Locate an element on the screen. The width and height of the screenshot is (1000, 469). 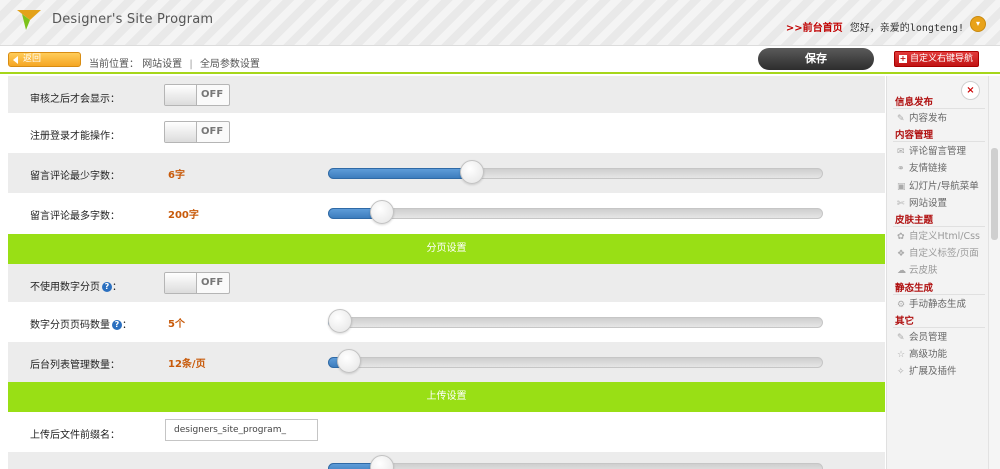
panel-link-label: 云皮肤 is located at coordinates (923, 271).